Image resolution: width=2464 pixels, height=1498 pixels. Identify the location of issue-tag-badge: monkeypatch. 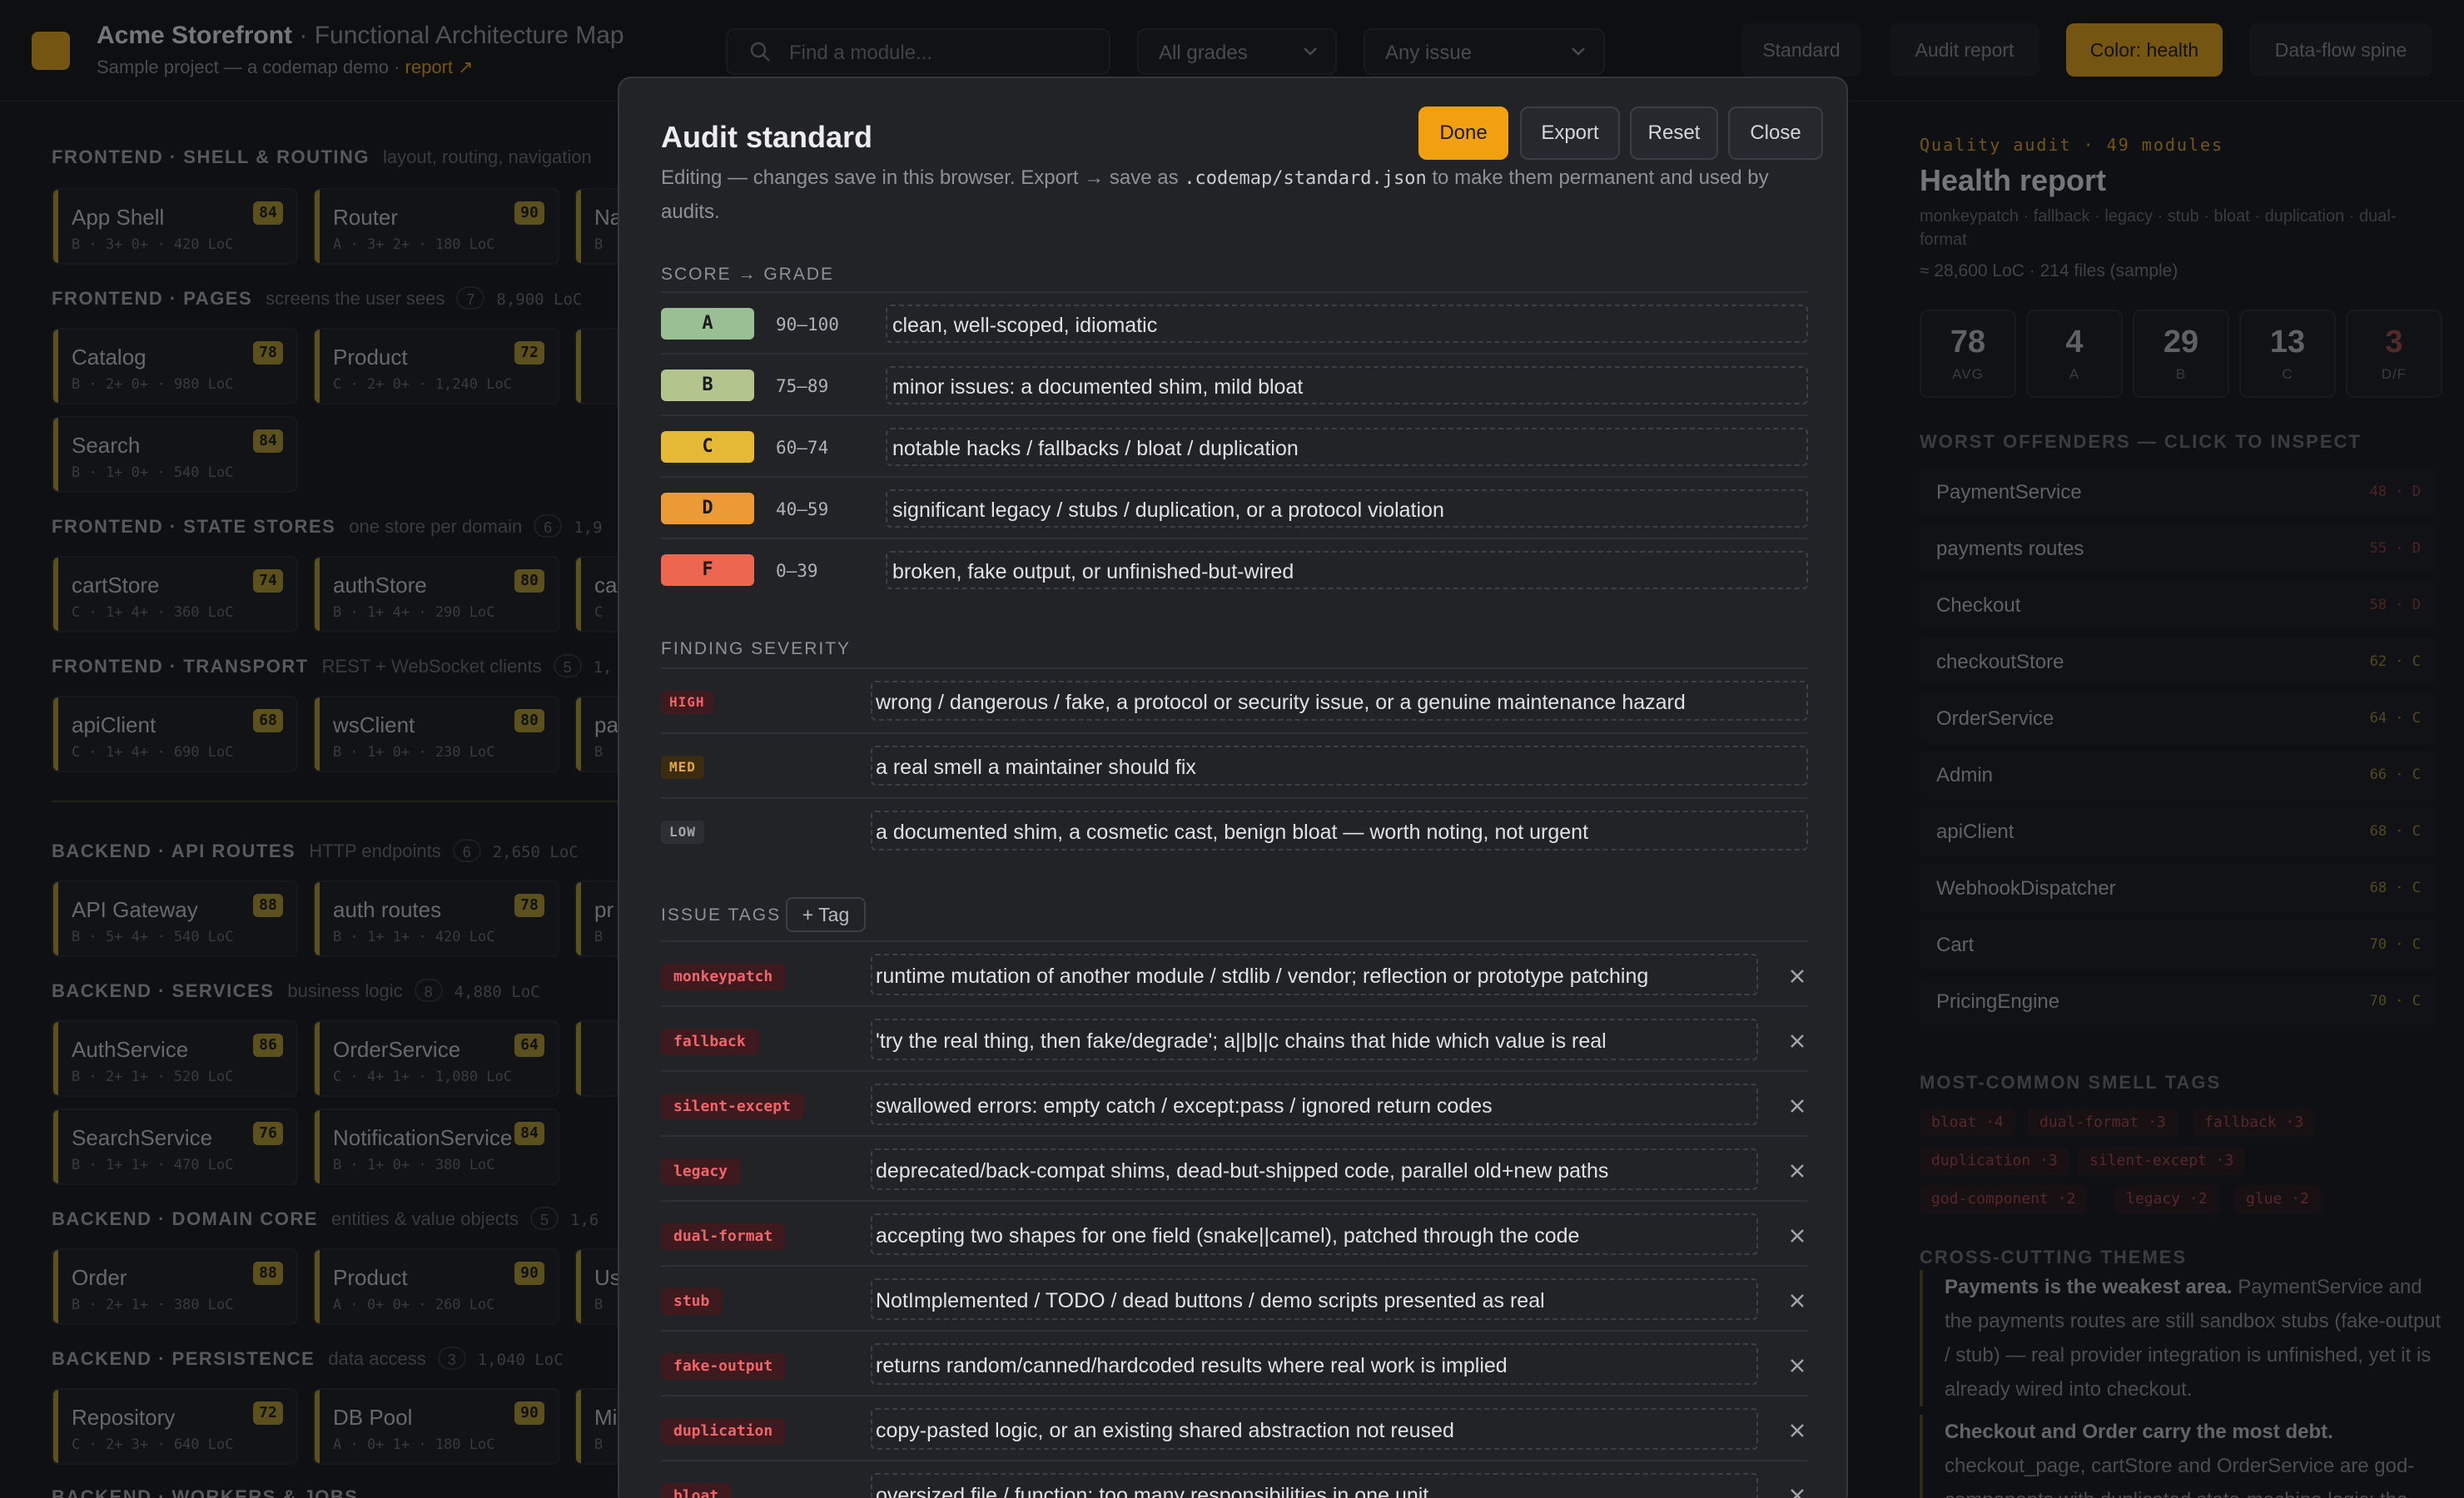
(724, 977).